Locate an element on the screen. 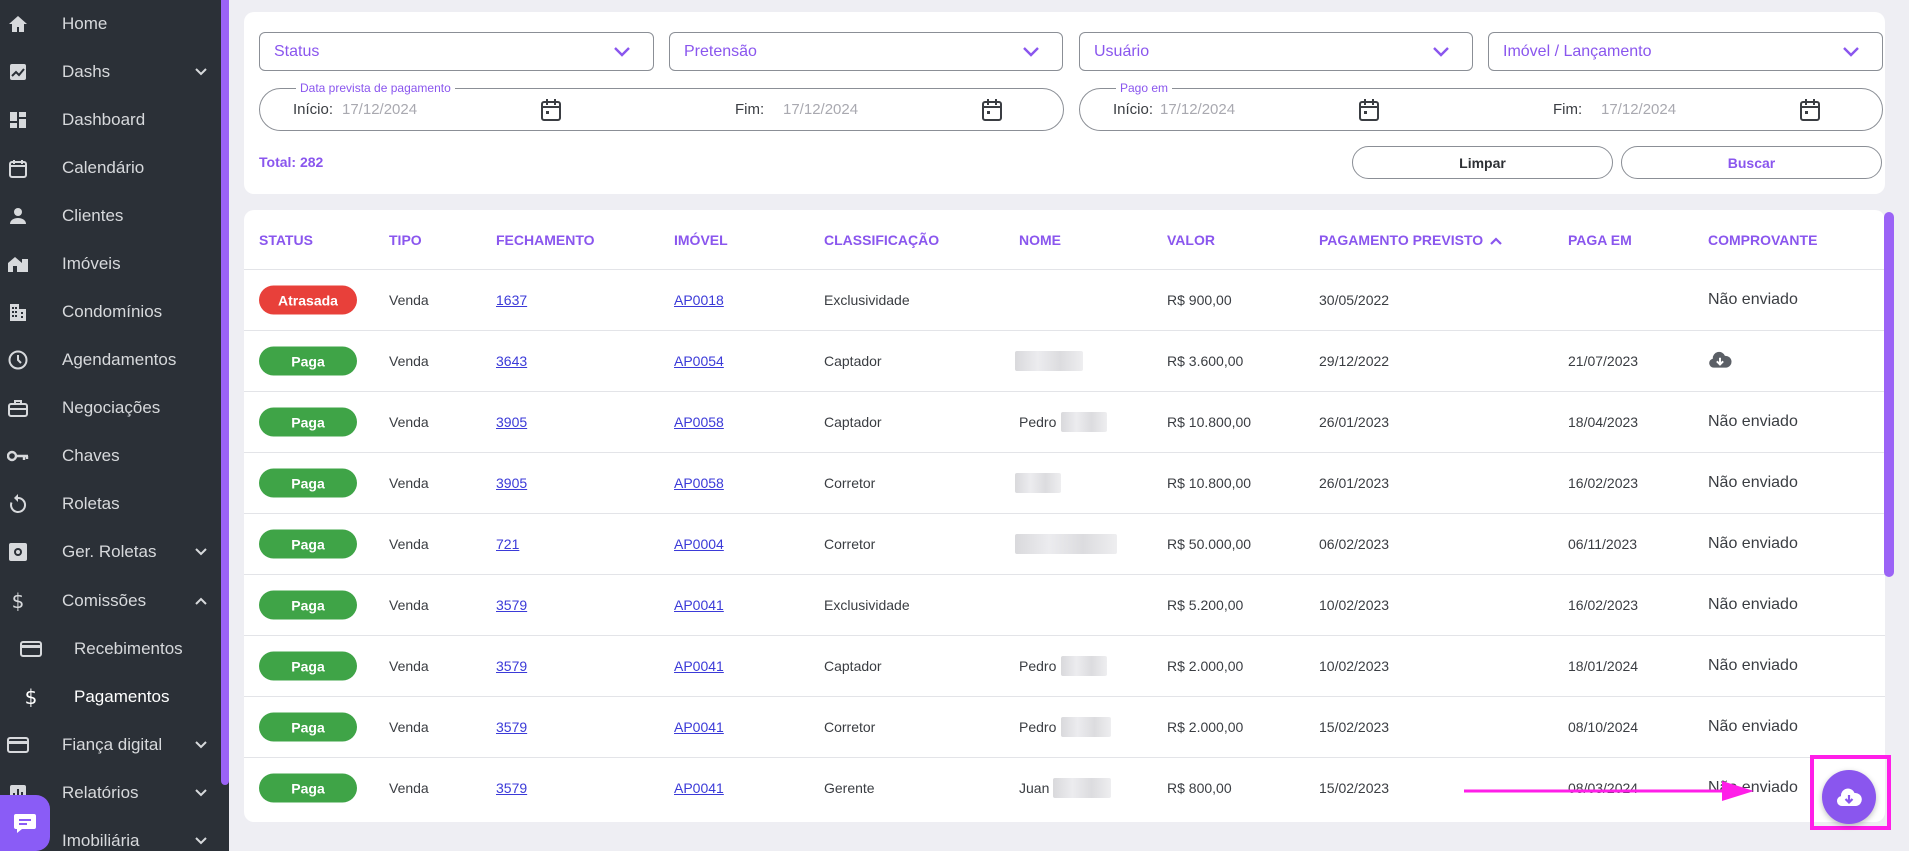 Image resolution: width=1909 pixels, height=851 pixels. fechamento-link: 1637 is located at coordinates (511, 300).